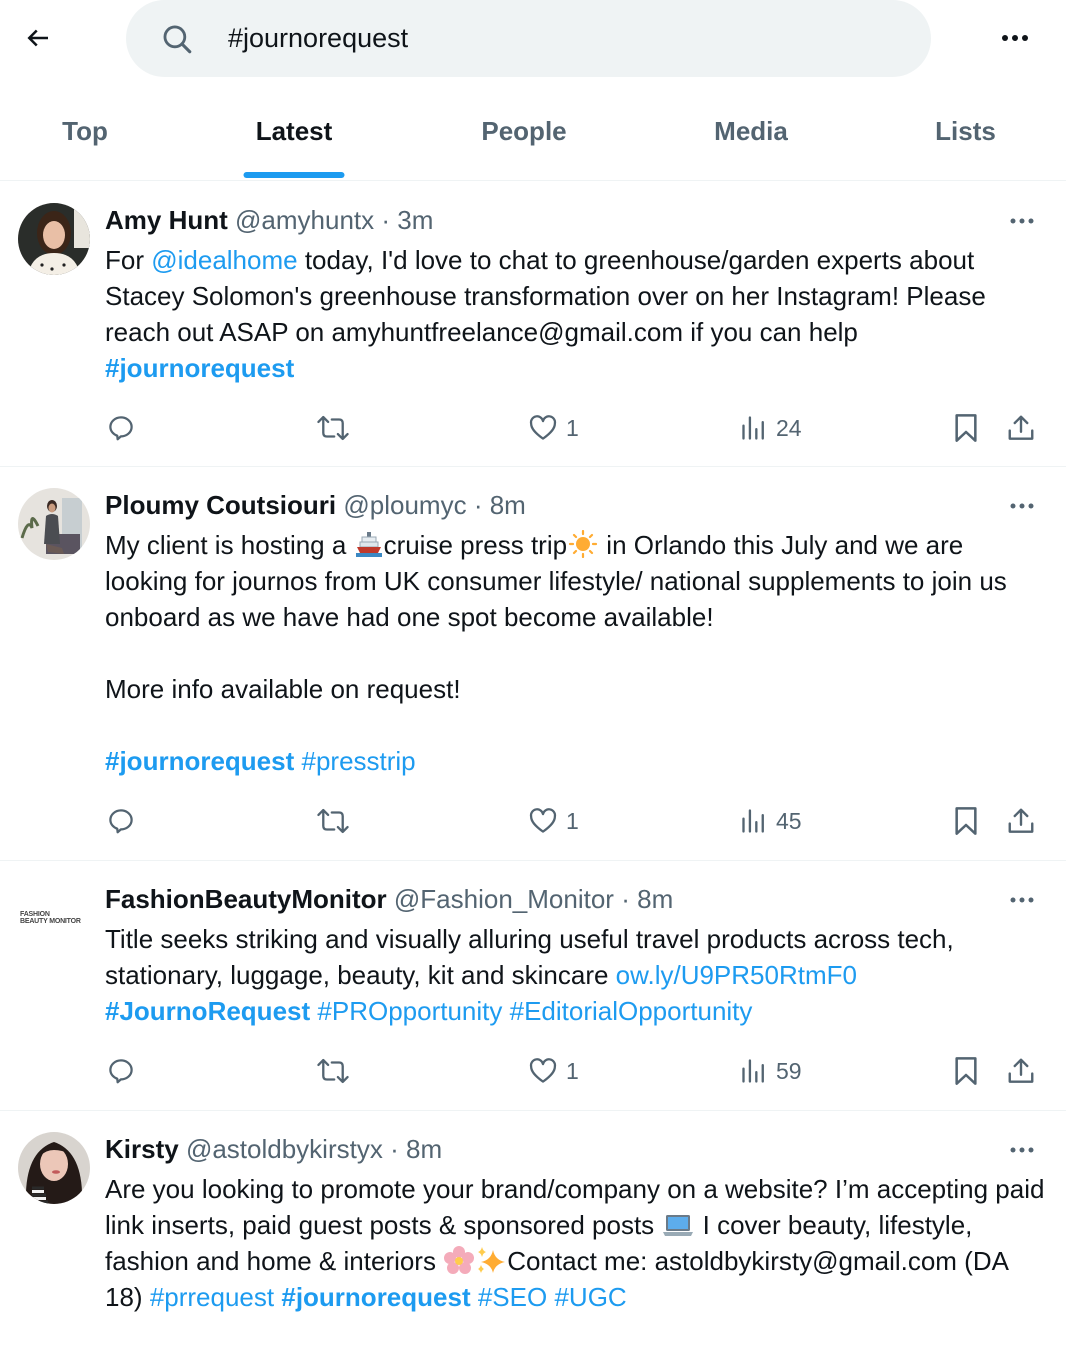 This screenshot has width=1066, height=1362. What do you see at coordinates (207, 1011) in the screenshot?
I see `hashtag-link: #JournoRequest` at bounding box center [207, 1011].